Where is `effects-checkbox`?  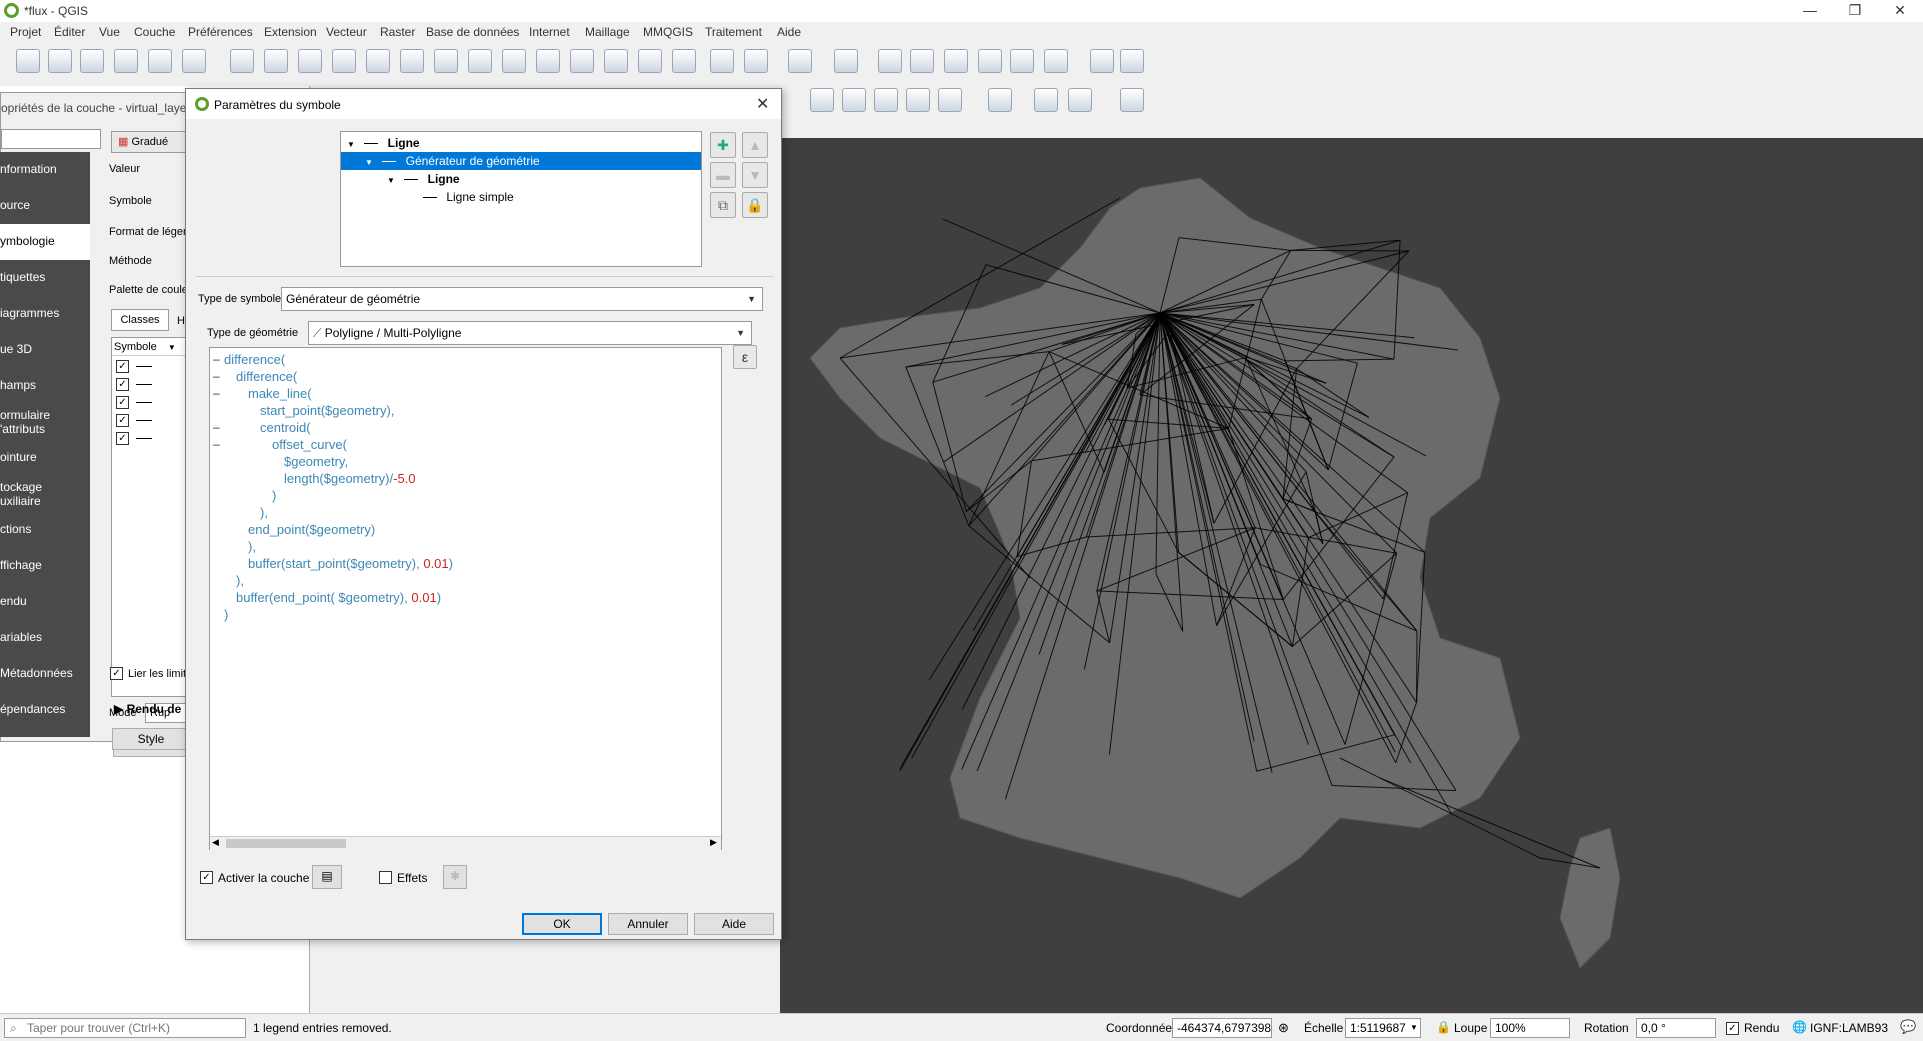
effects-checkbox is located at coordinates (385, 877).